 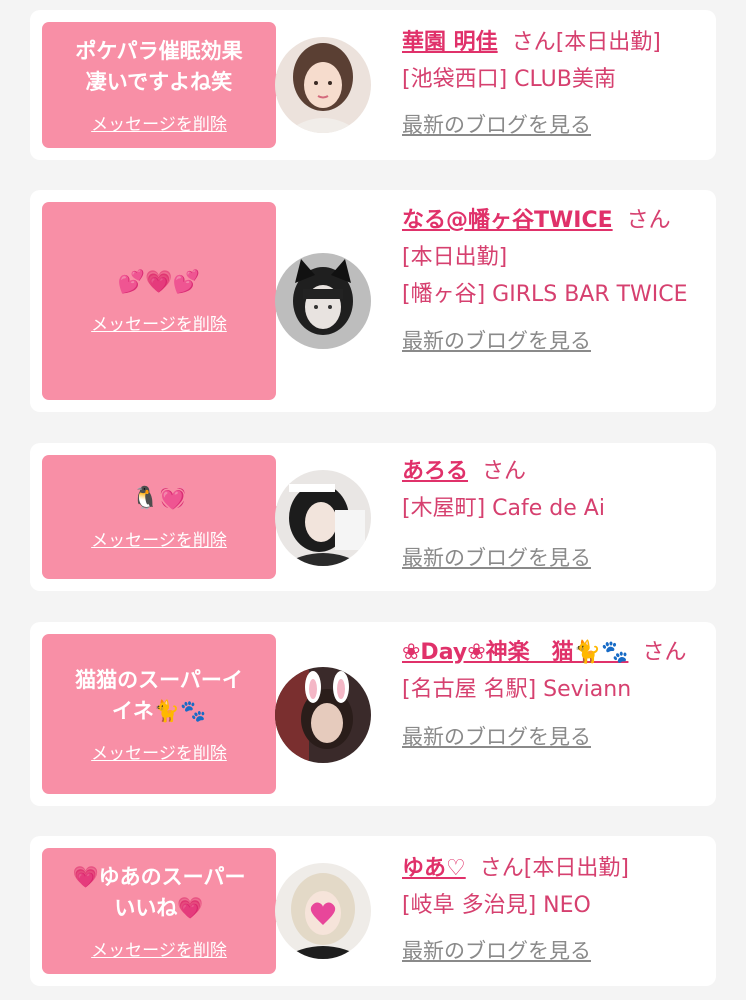 I want to click on message-line: 凄いですよね笑, so click(x=159, y=81).